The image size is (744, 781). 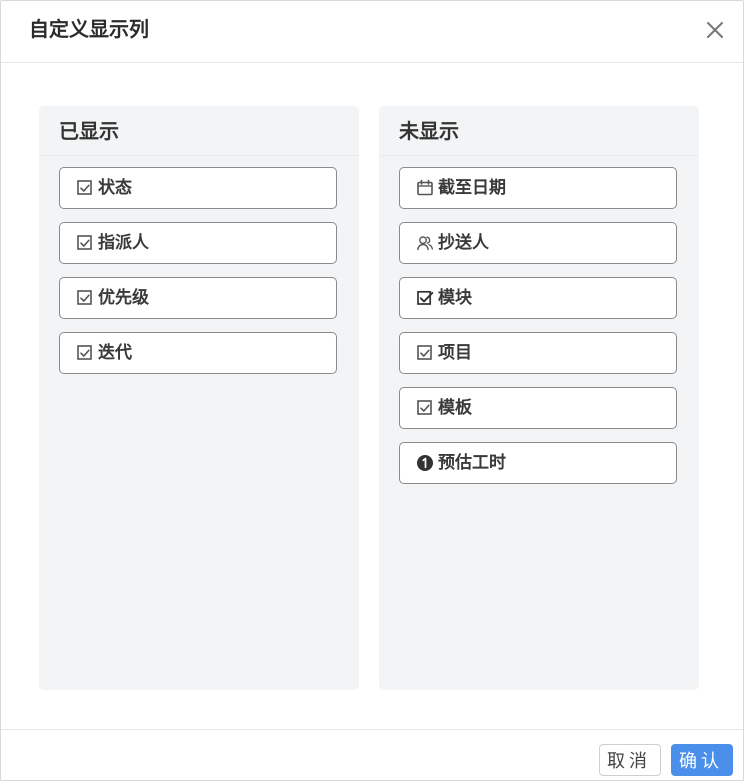 I want to click on column-label: 预估工时, so click(x=472, y=463).